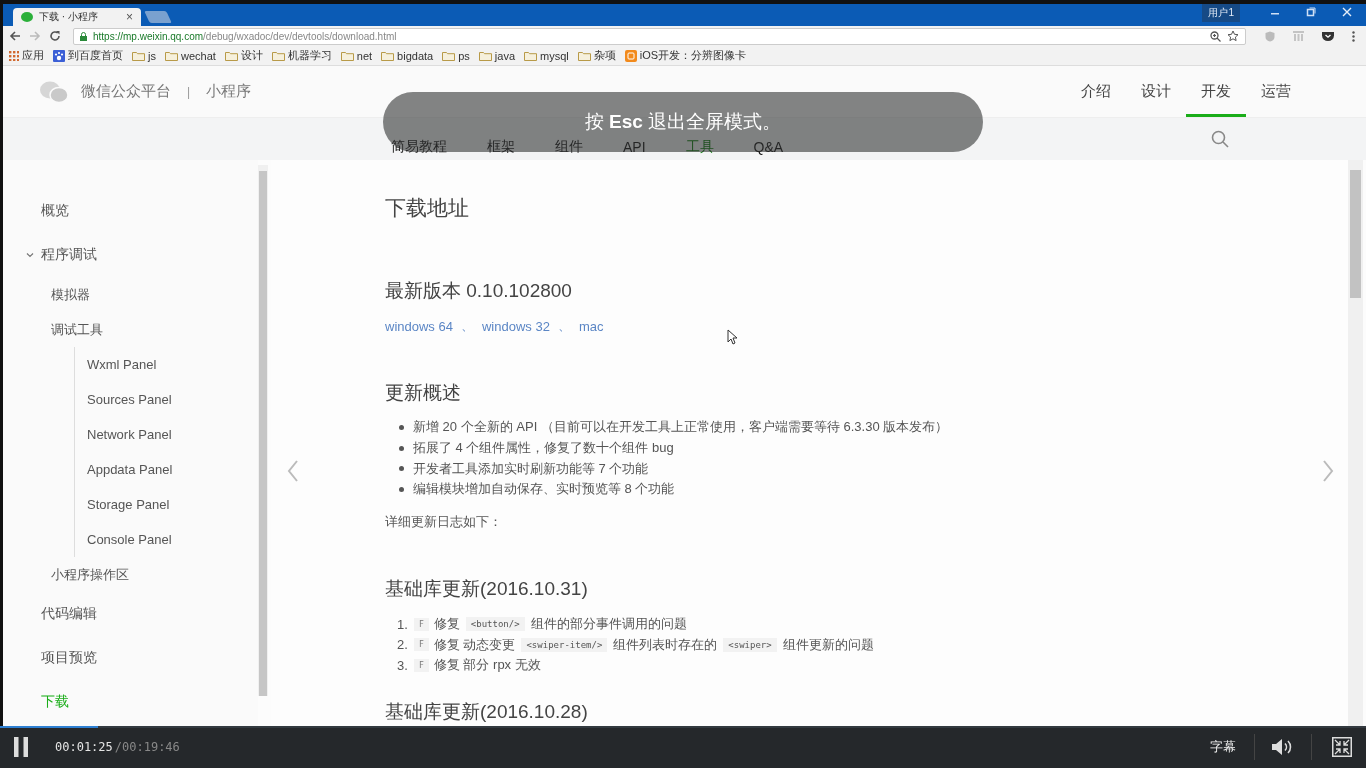 The image size is (1366, 768). Describe the element at coordinates (1096, 93) in the screenshot. I see `nav-link: 介绍` at that location.